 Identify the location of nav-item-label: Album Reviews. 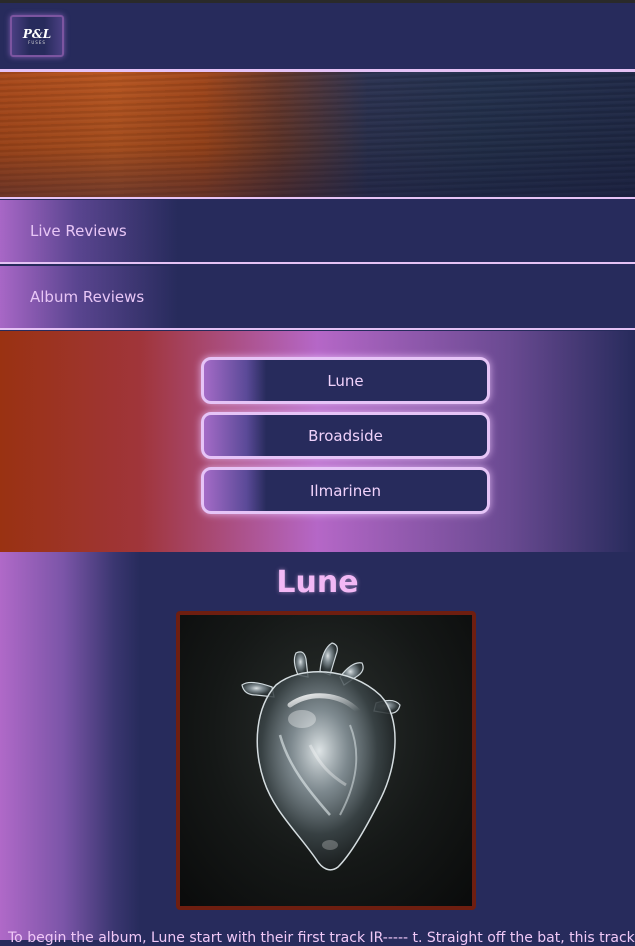
(87, 297).